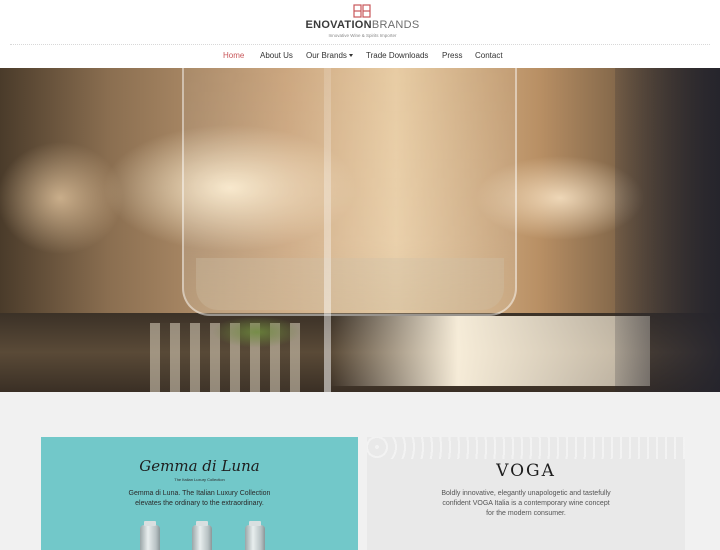 The image size is (720, 550). What do you see at coordinates (233, 55) in the screenshot?
I see `nav-item-home: Home` at bounding box center [233, 55].